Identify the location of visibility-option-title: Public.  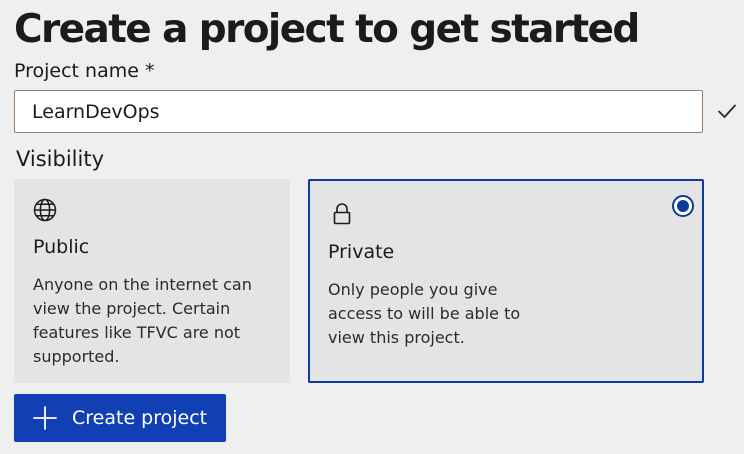
(61, 247).